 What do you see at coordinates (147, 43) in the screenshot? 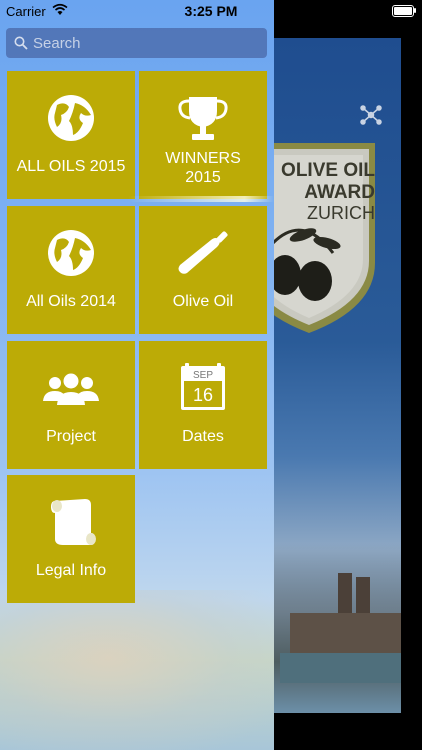
I see `search-input` at bounding box center [147, 43].